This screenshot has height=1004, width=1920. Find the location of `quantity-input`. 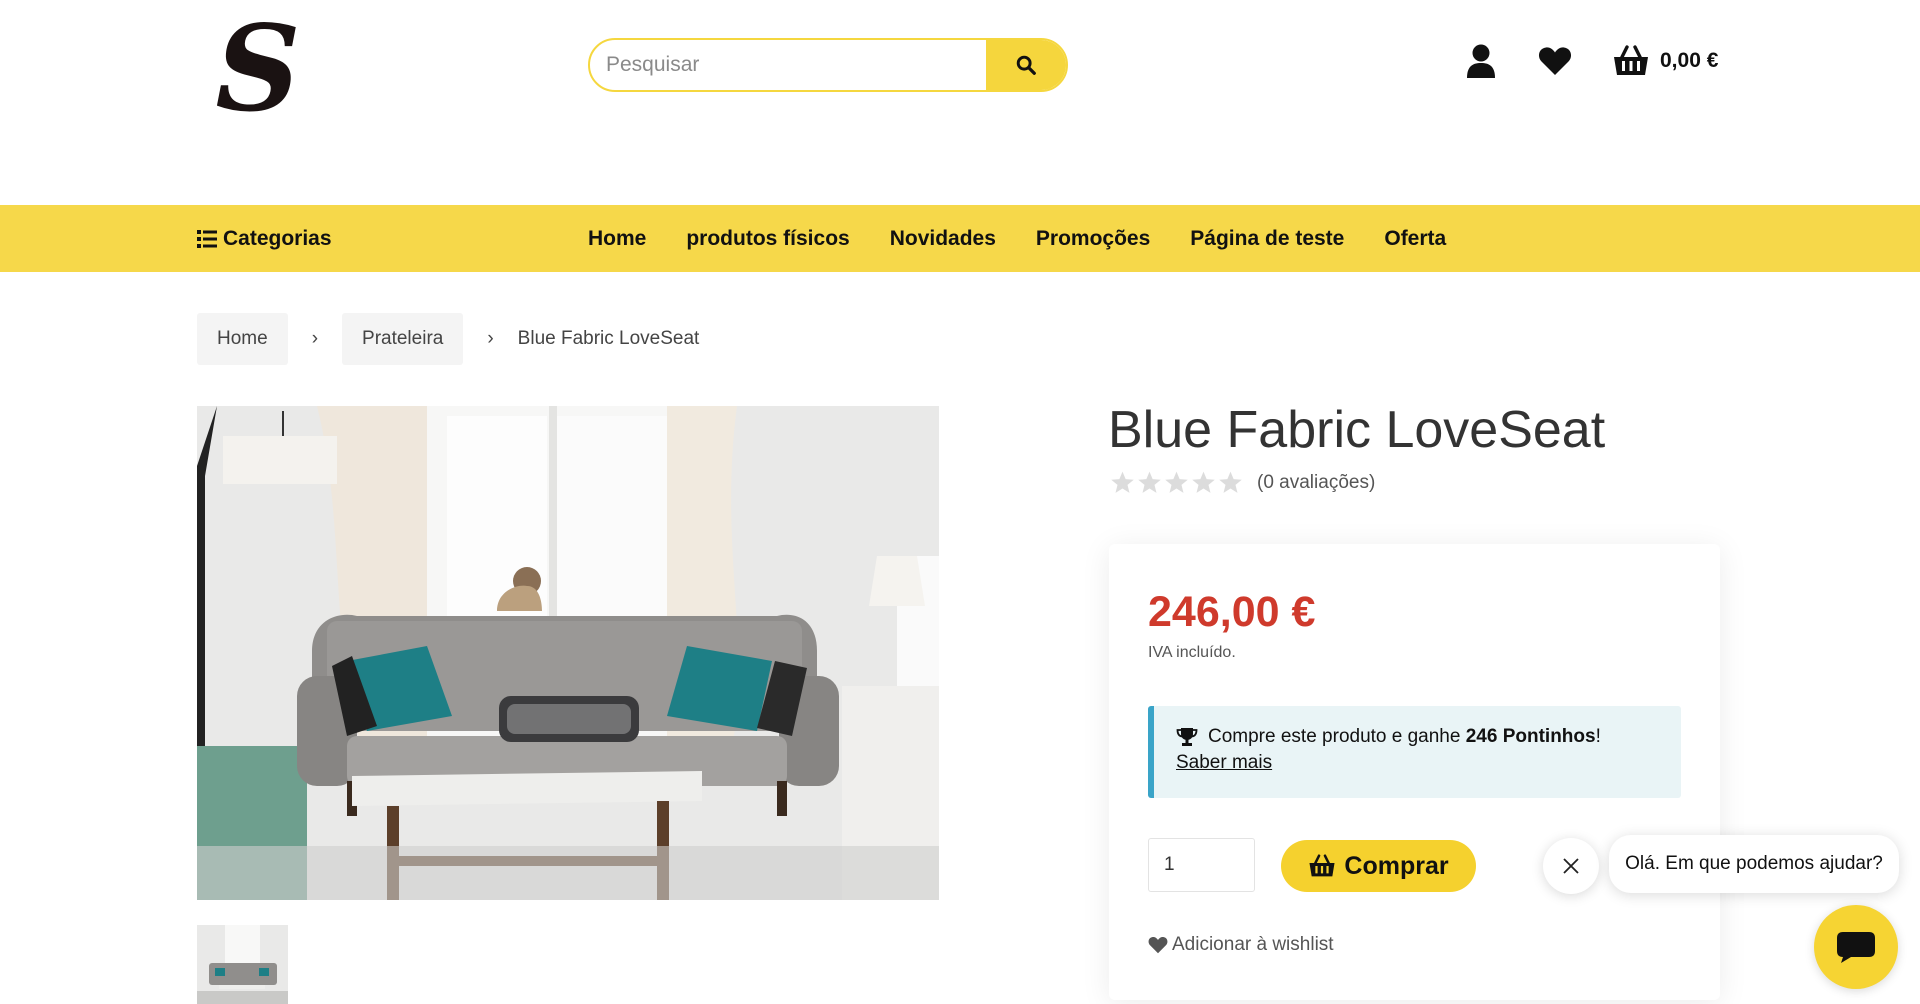

quantity-input is located at coordinates (1201, 865).